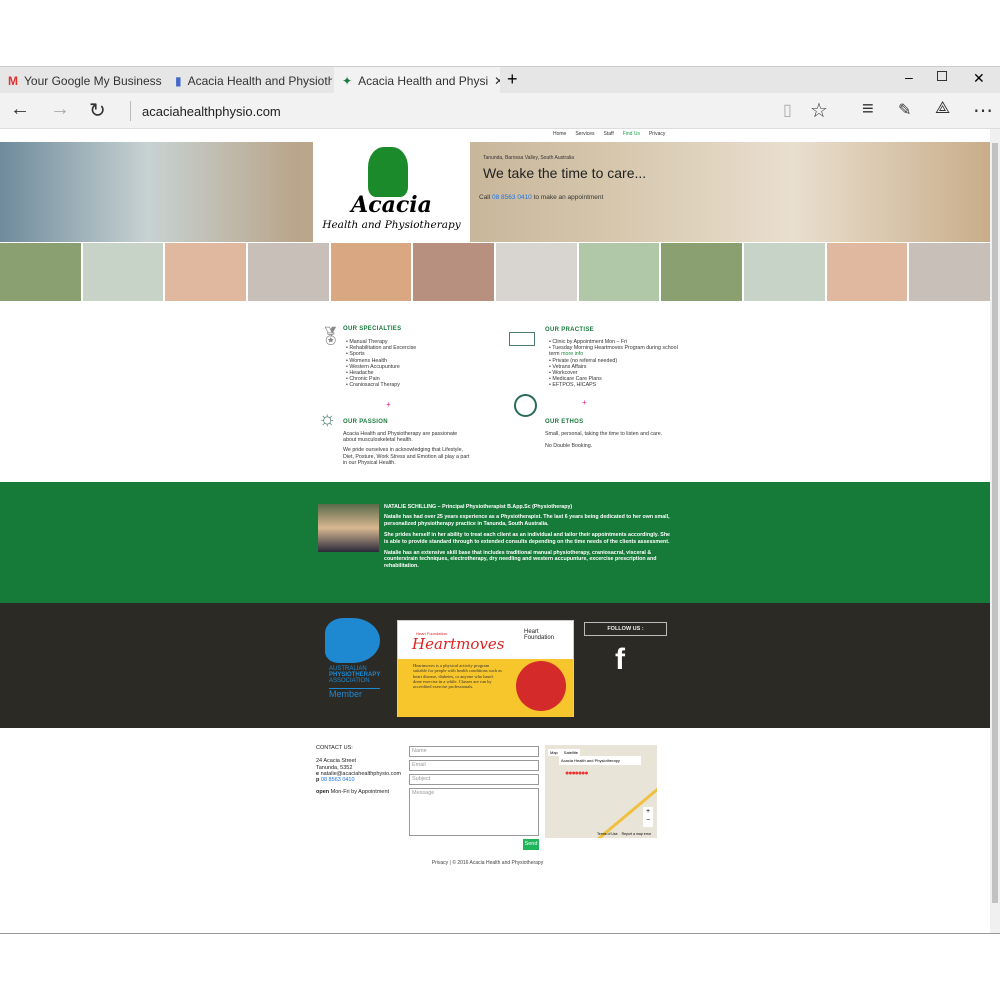 The width and height of the screenshot is (1000, 1000). I want to click on map-markers: ●●●●●●●, so click(577, 773).